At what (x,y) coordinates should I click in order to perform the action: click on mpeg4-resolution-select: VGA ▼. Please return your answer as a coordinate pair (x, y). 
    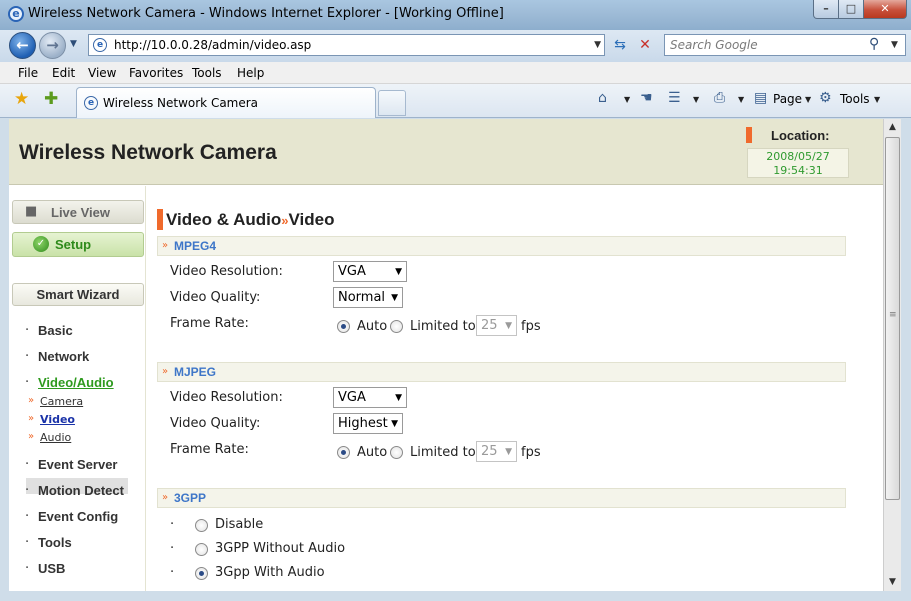
    Looking at the image, I should click on (370, 271).